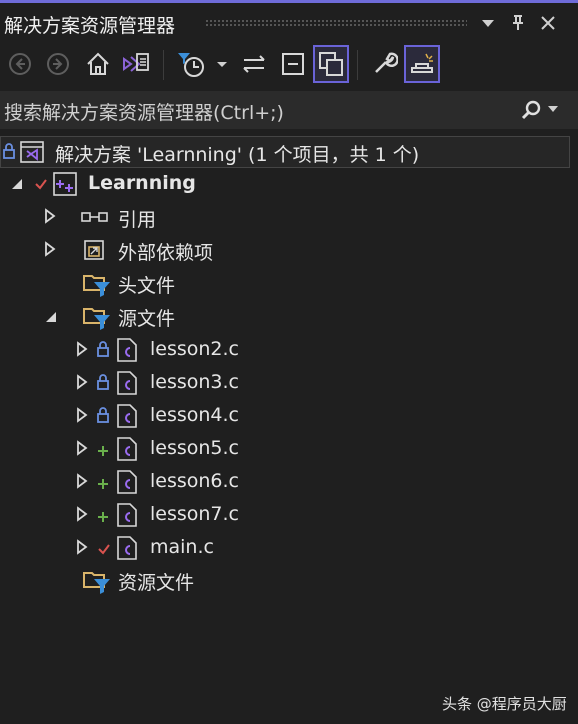 This screenshot has width=578, height=724. Describe the element at coordinates (289, 283) in the screenshot. I see `tree-node-header-files: 头文件` at that location.